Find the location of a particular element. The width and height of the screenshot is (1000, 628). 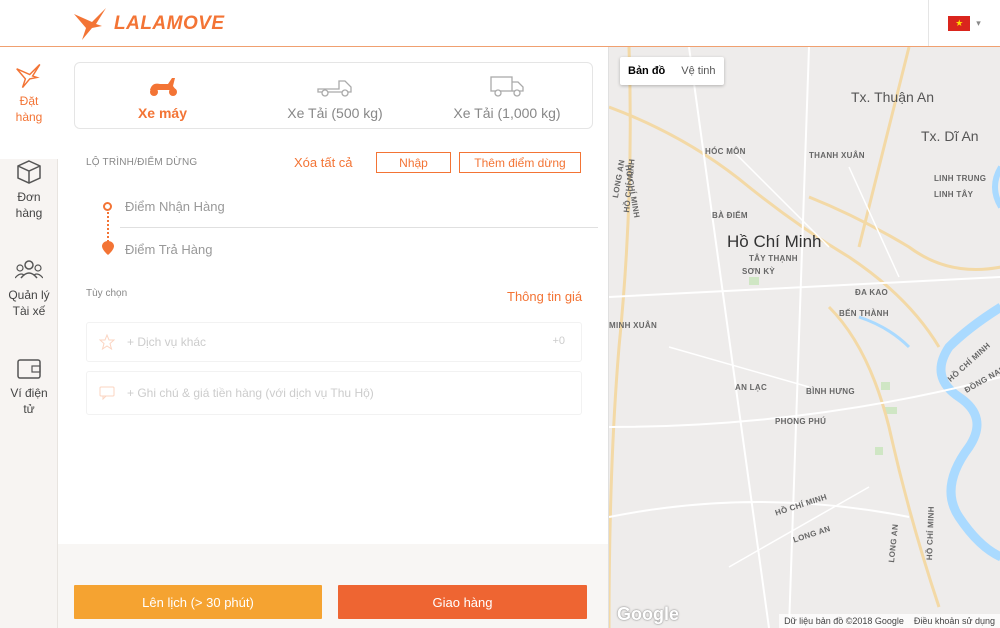

vietnam-flag-icon: ★ is located at coordinates (959, 23).